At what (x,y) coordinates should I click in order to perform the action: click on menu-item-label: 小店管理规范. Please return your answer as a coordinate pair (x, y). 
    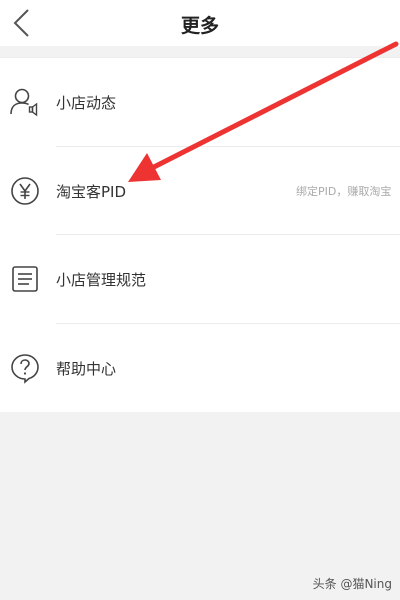
    Looking at the image, I should click on (101, 280).